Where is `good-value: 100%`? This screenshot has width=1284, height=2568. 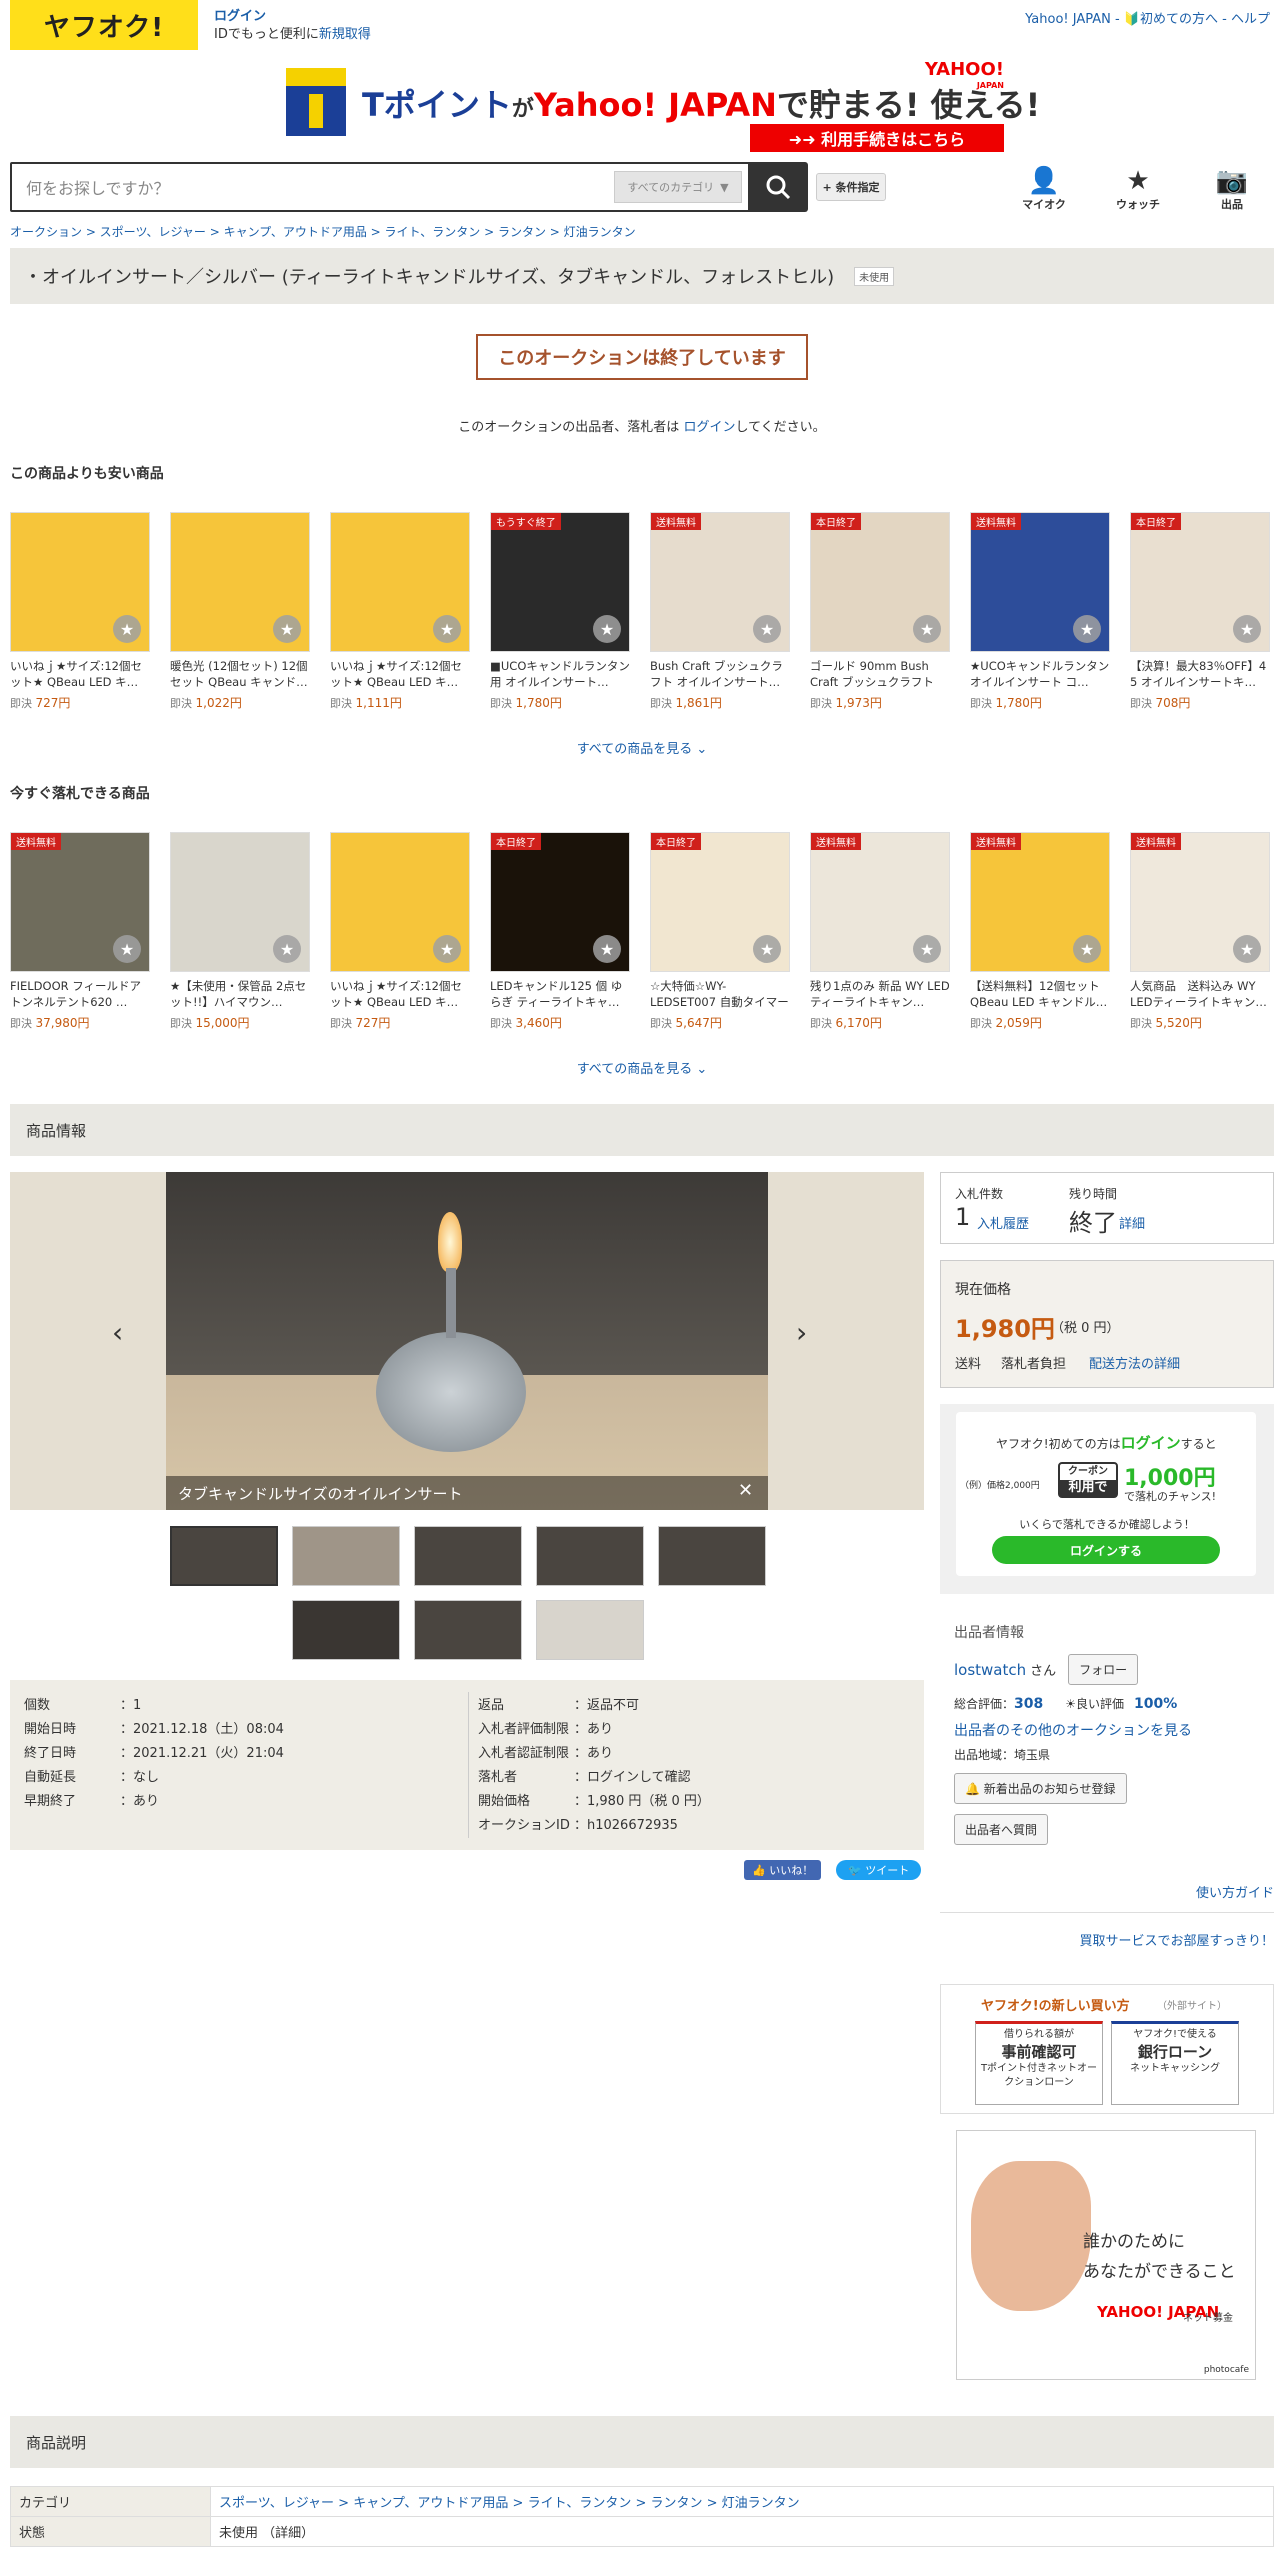
good-value: 100% is located at coordinates (1155, 1704).